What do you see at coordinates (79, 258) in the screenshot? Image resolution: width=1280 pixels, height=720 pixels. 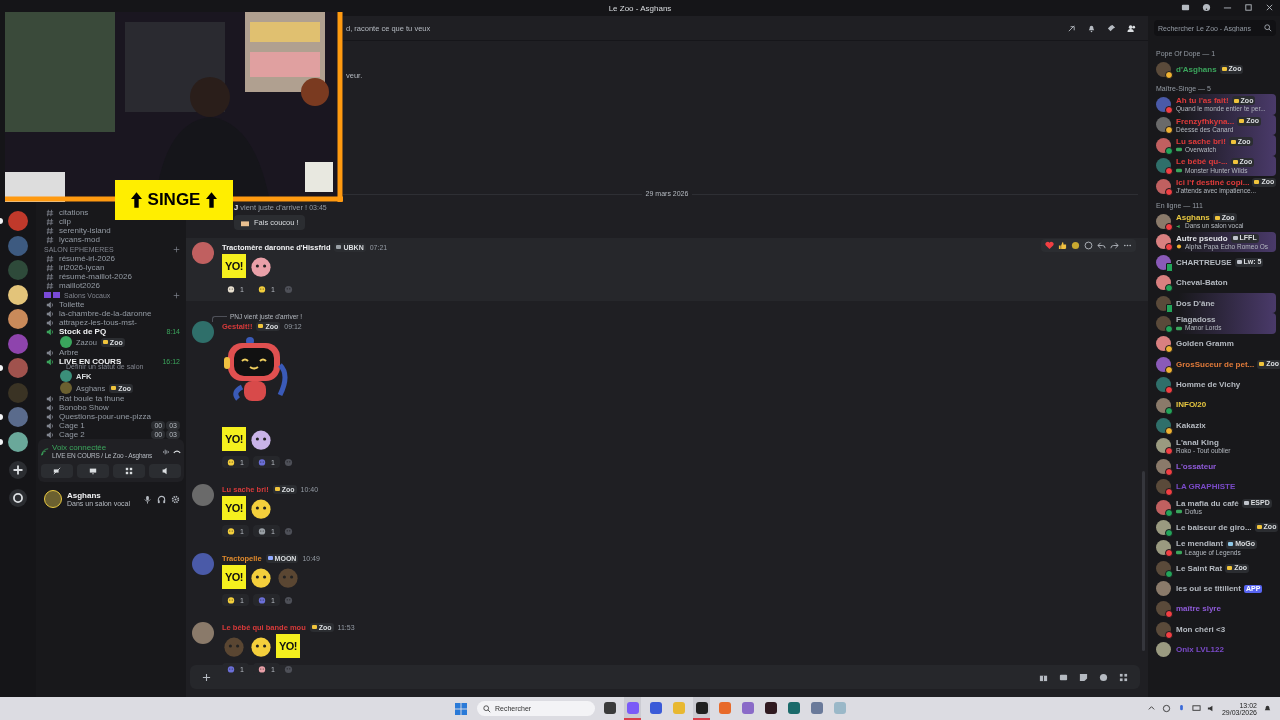 I see `text-channel: résumé-irl-2026` at bounding box center [79, 258].